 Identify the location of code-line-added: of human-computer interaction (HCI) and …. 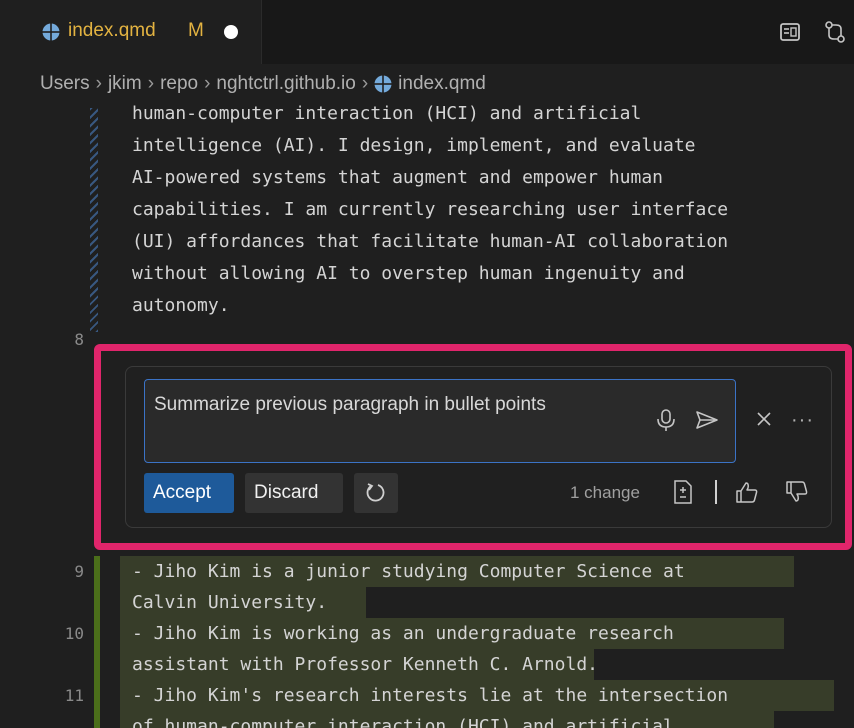
(403, 719).